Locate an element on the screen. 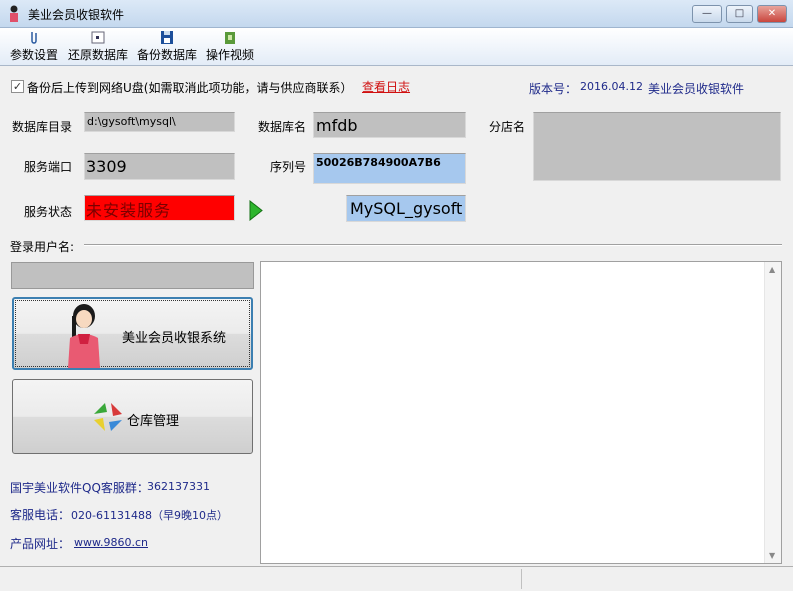  scroll-up-icon: ▲ is located at coordinates (772, 269).